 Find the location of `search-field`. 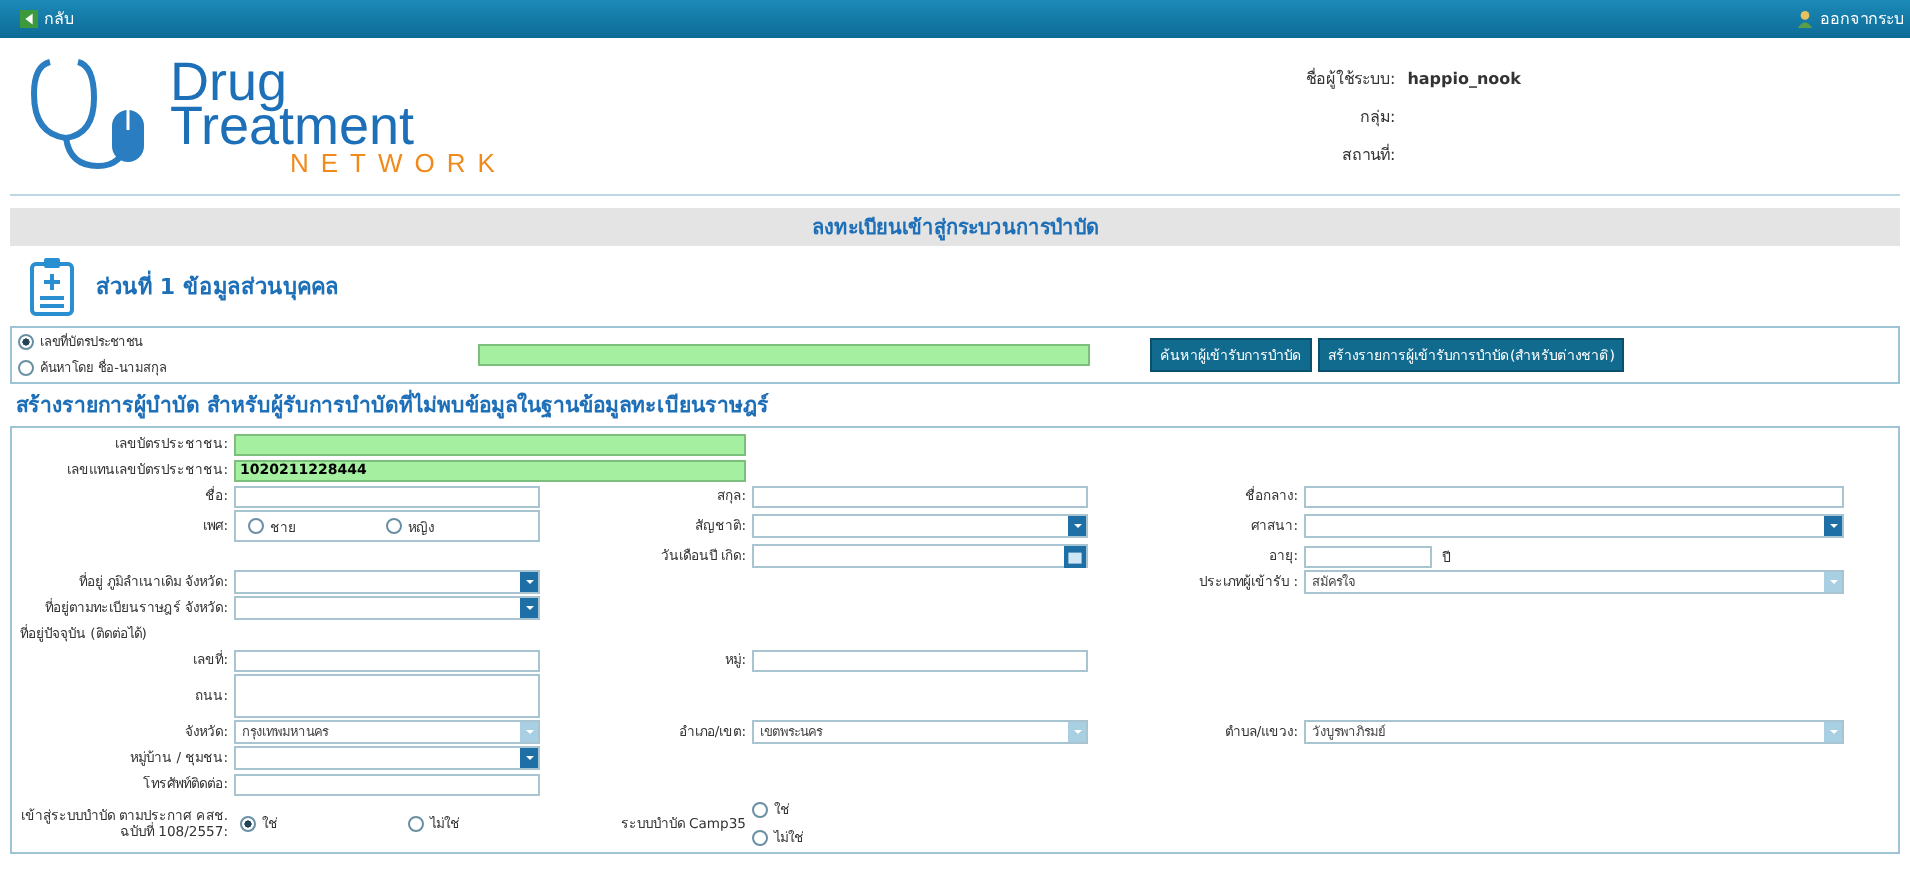

search-field is located at coordinates (784, 355).